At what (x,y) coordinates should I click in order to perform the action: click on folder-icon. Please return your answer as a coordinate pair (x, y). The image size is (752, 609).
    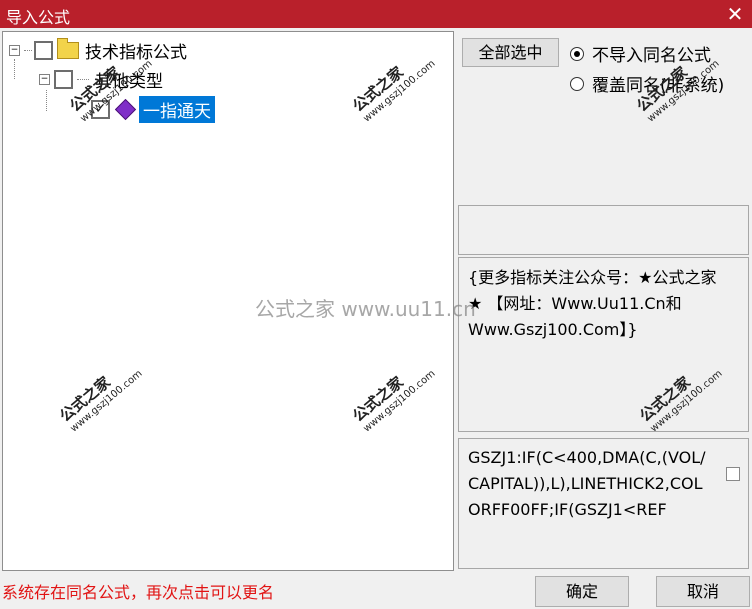
    Looking at the image, I should click on (68, 48).